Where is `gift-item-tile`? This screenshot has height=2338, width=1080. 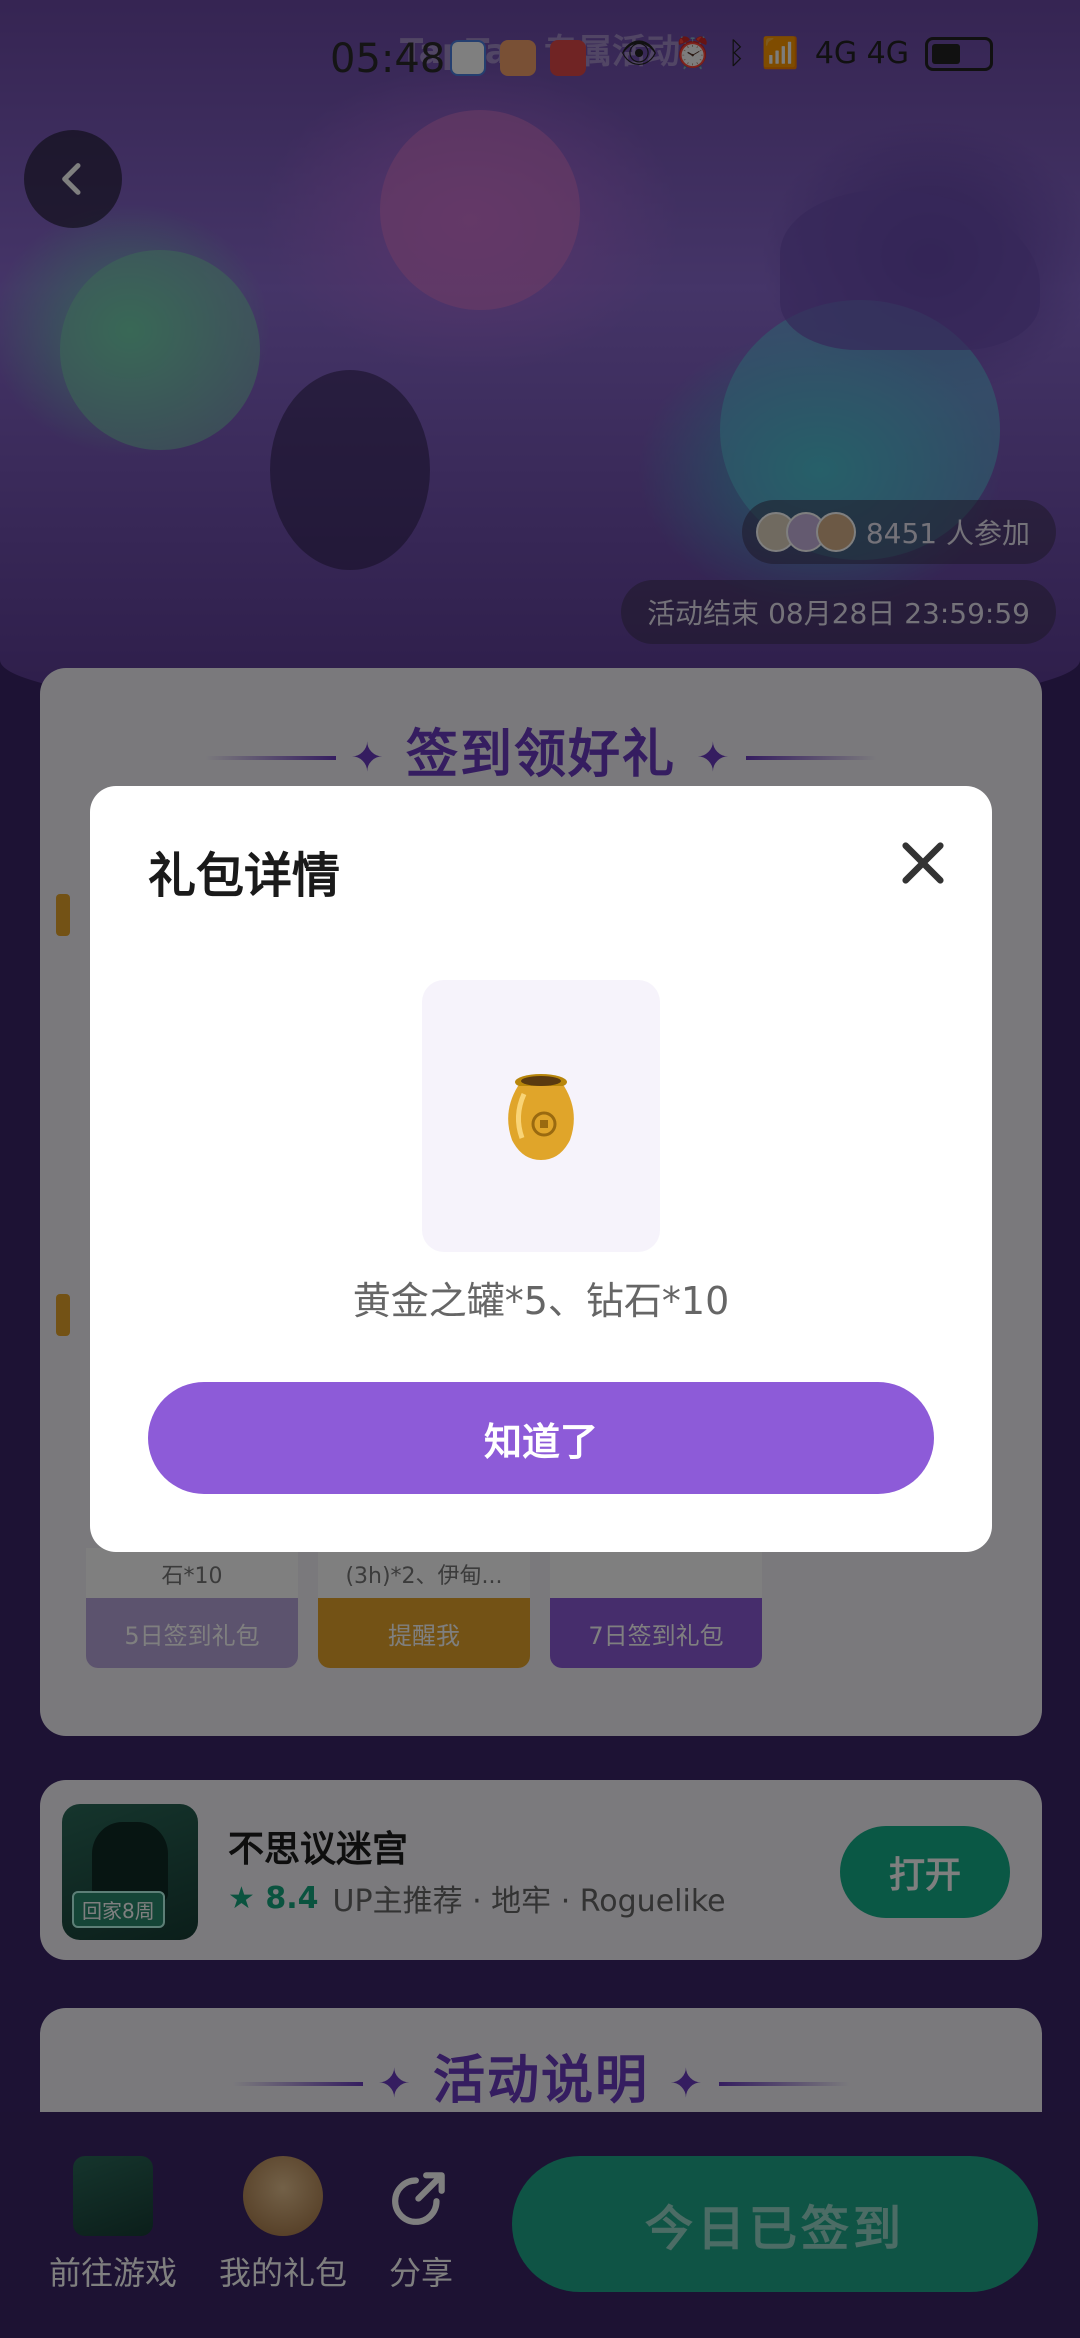
gift-item-tile is located at coordinates (541, 1116).